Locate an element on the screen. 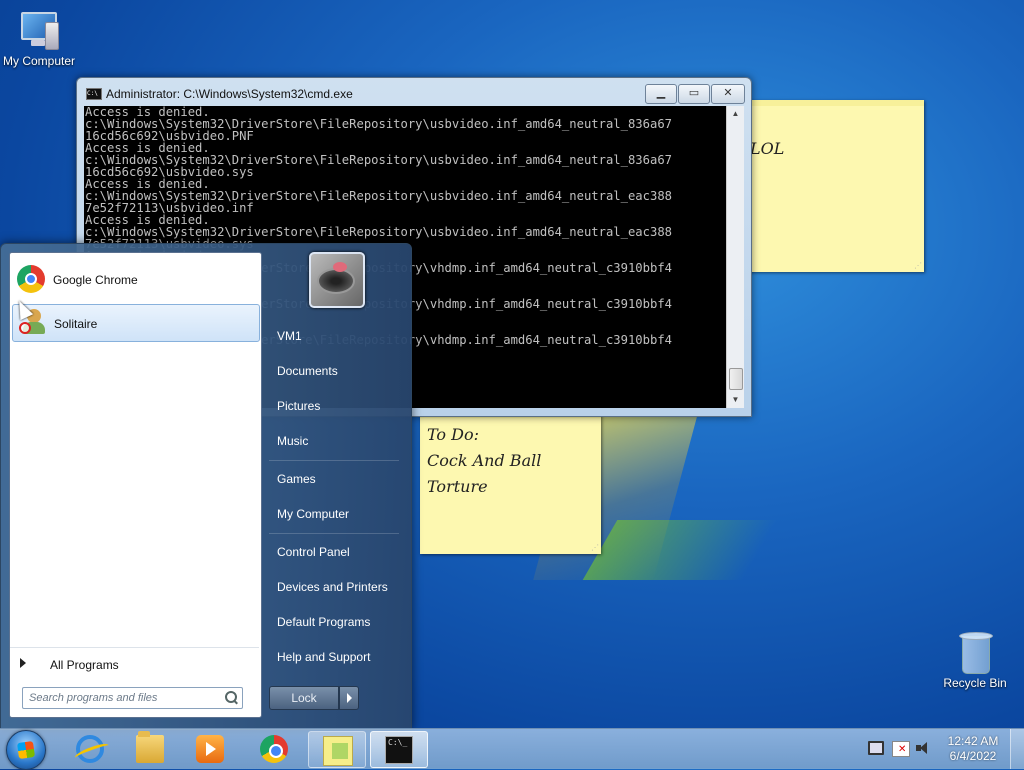  volume-icon is located at coordinates (924, 748).